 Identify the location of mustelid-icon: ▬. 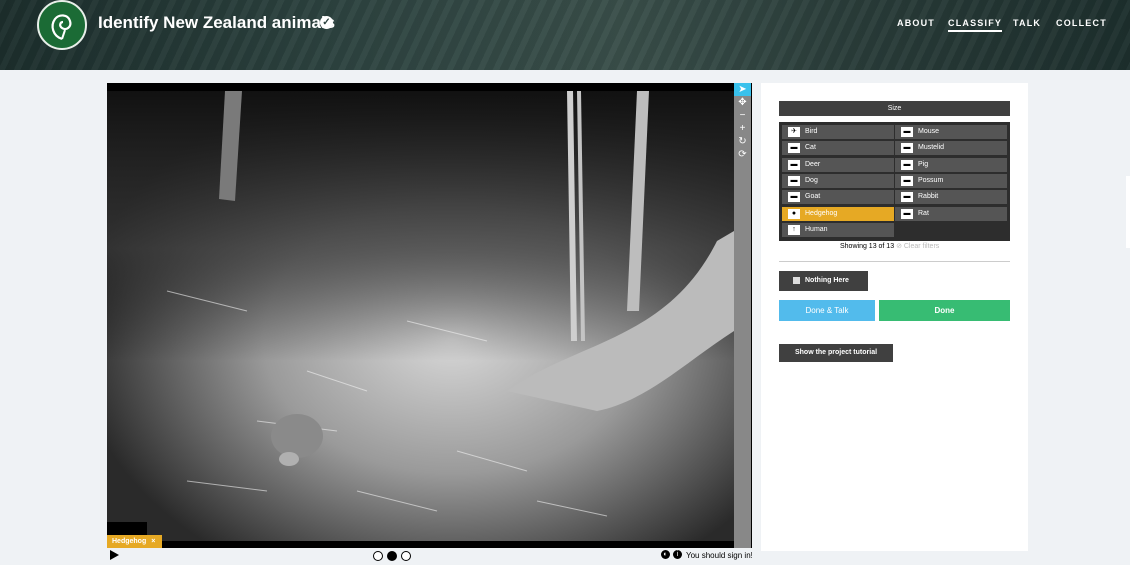
(907, 148).